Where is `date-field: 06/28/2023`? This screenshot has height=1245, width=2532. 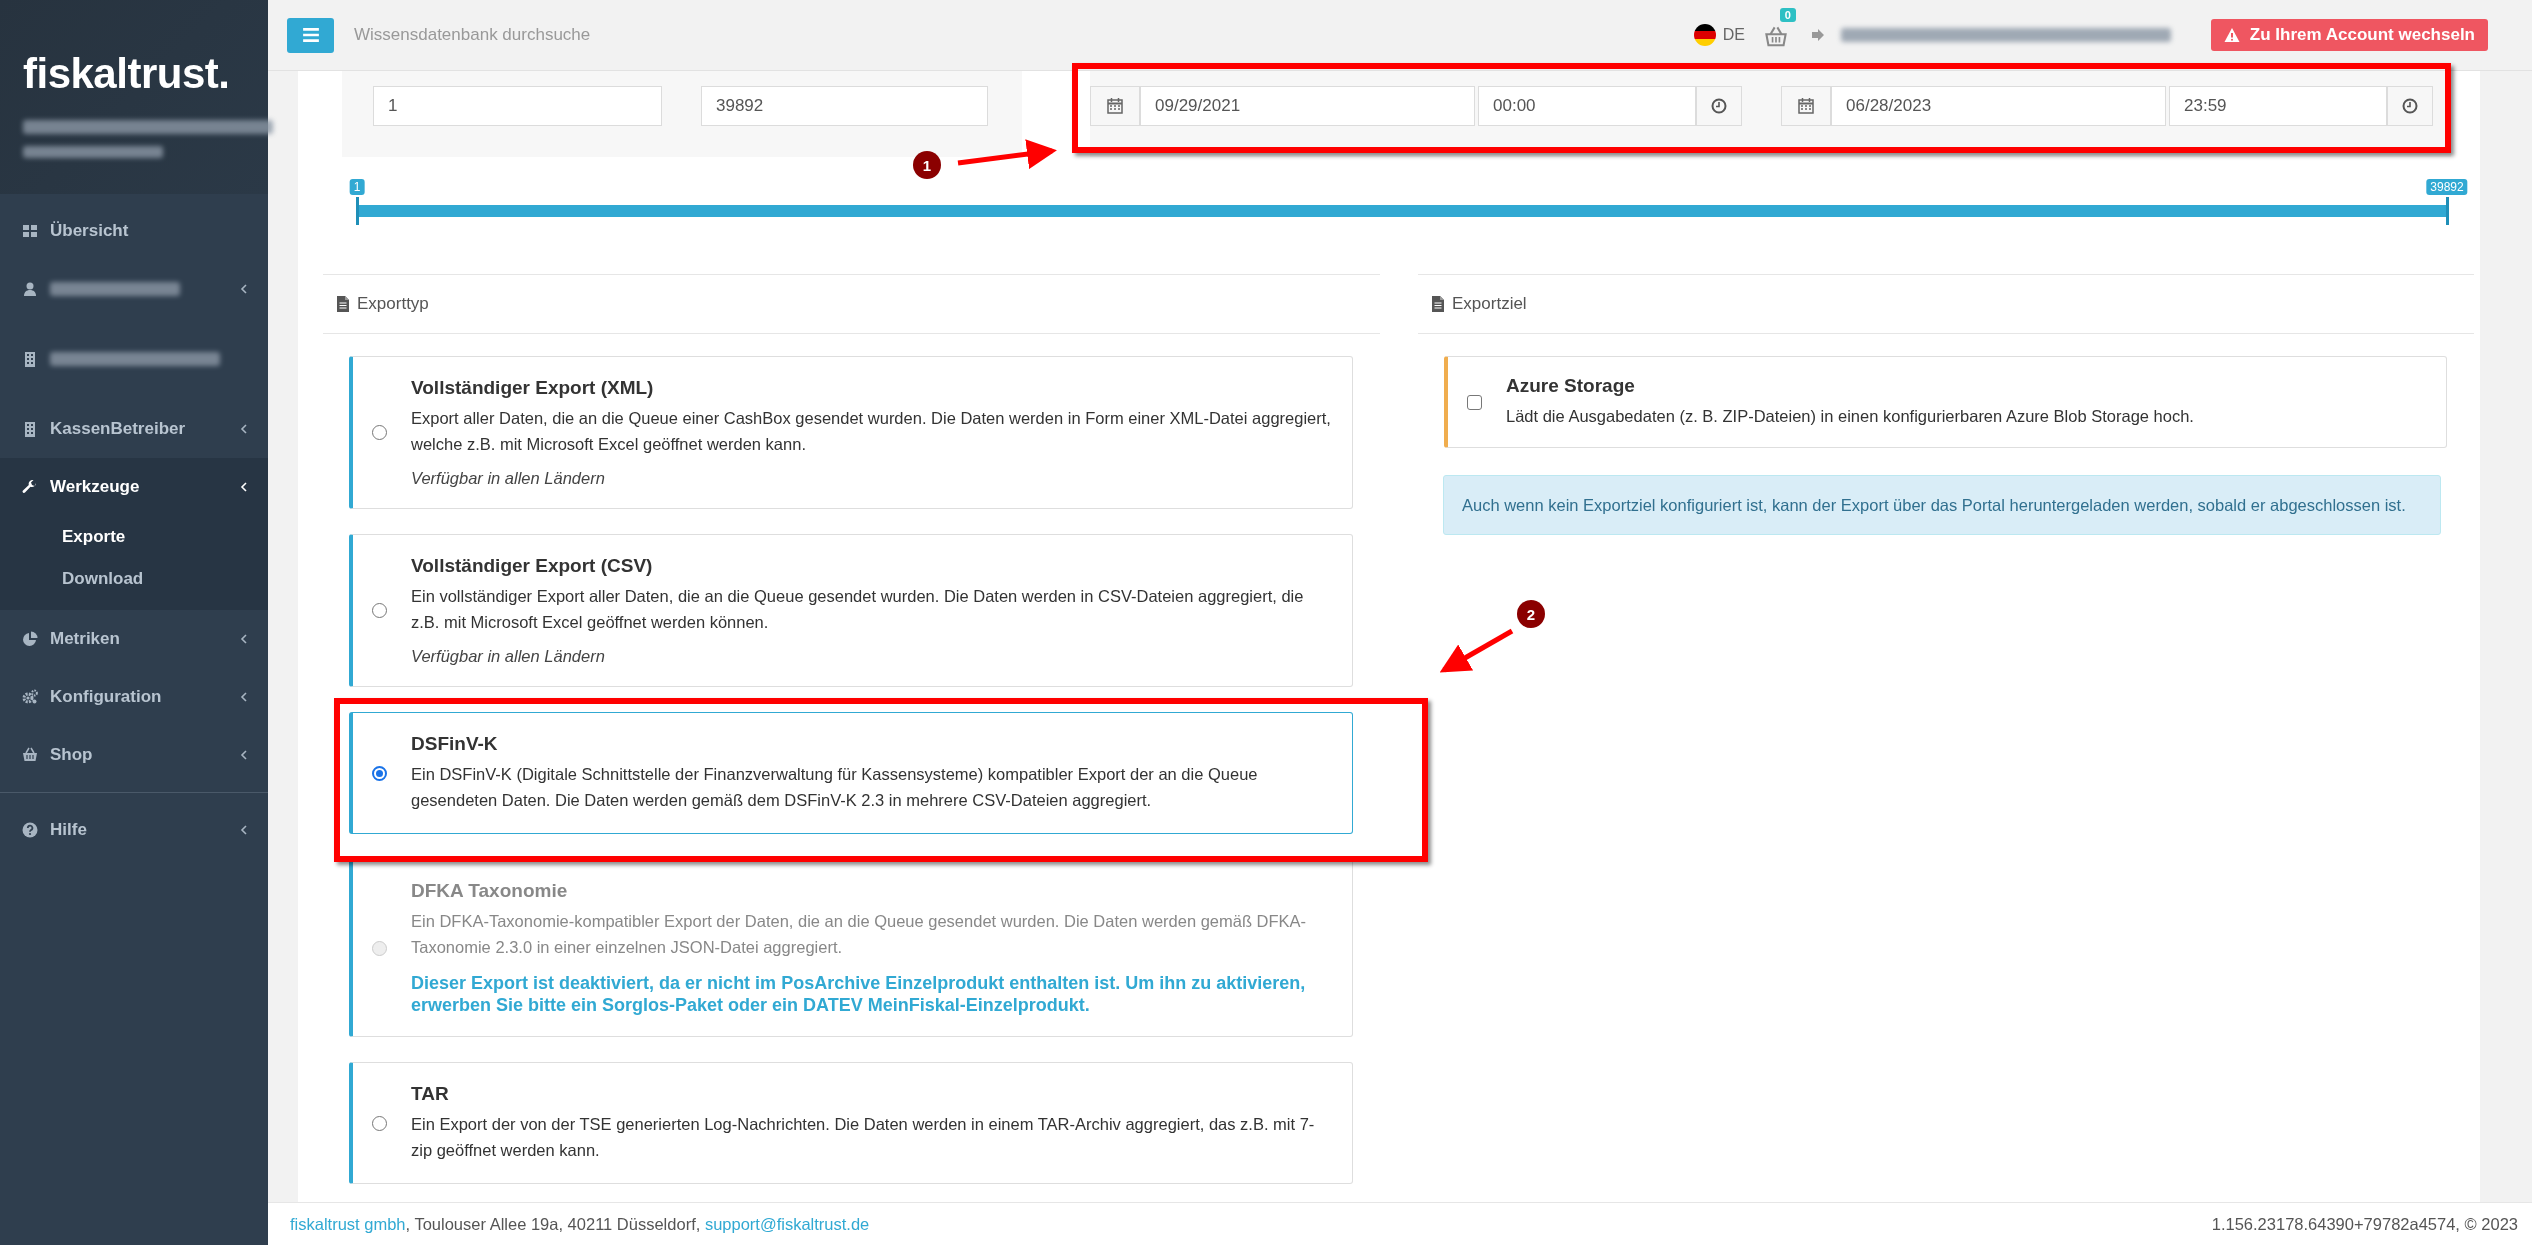 date-field: 06/28/2023 is located at coordinates (1998, 106).